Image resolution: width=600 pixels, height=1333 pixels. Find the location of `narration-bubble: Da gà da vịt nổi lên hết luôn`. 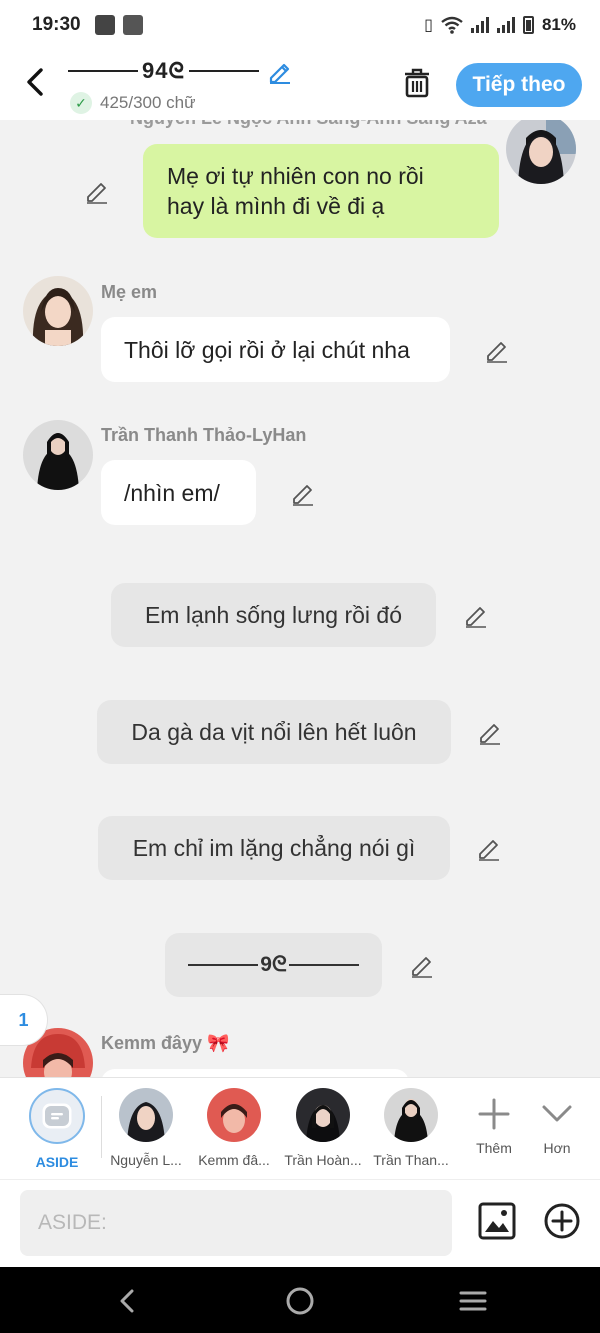

narration-bubble: Da gà da vịt nổi lên hết luôn is located at coordinates (274, 732).